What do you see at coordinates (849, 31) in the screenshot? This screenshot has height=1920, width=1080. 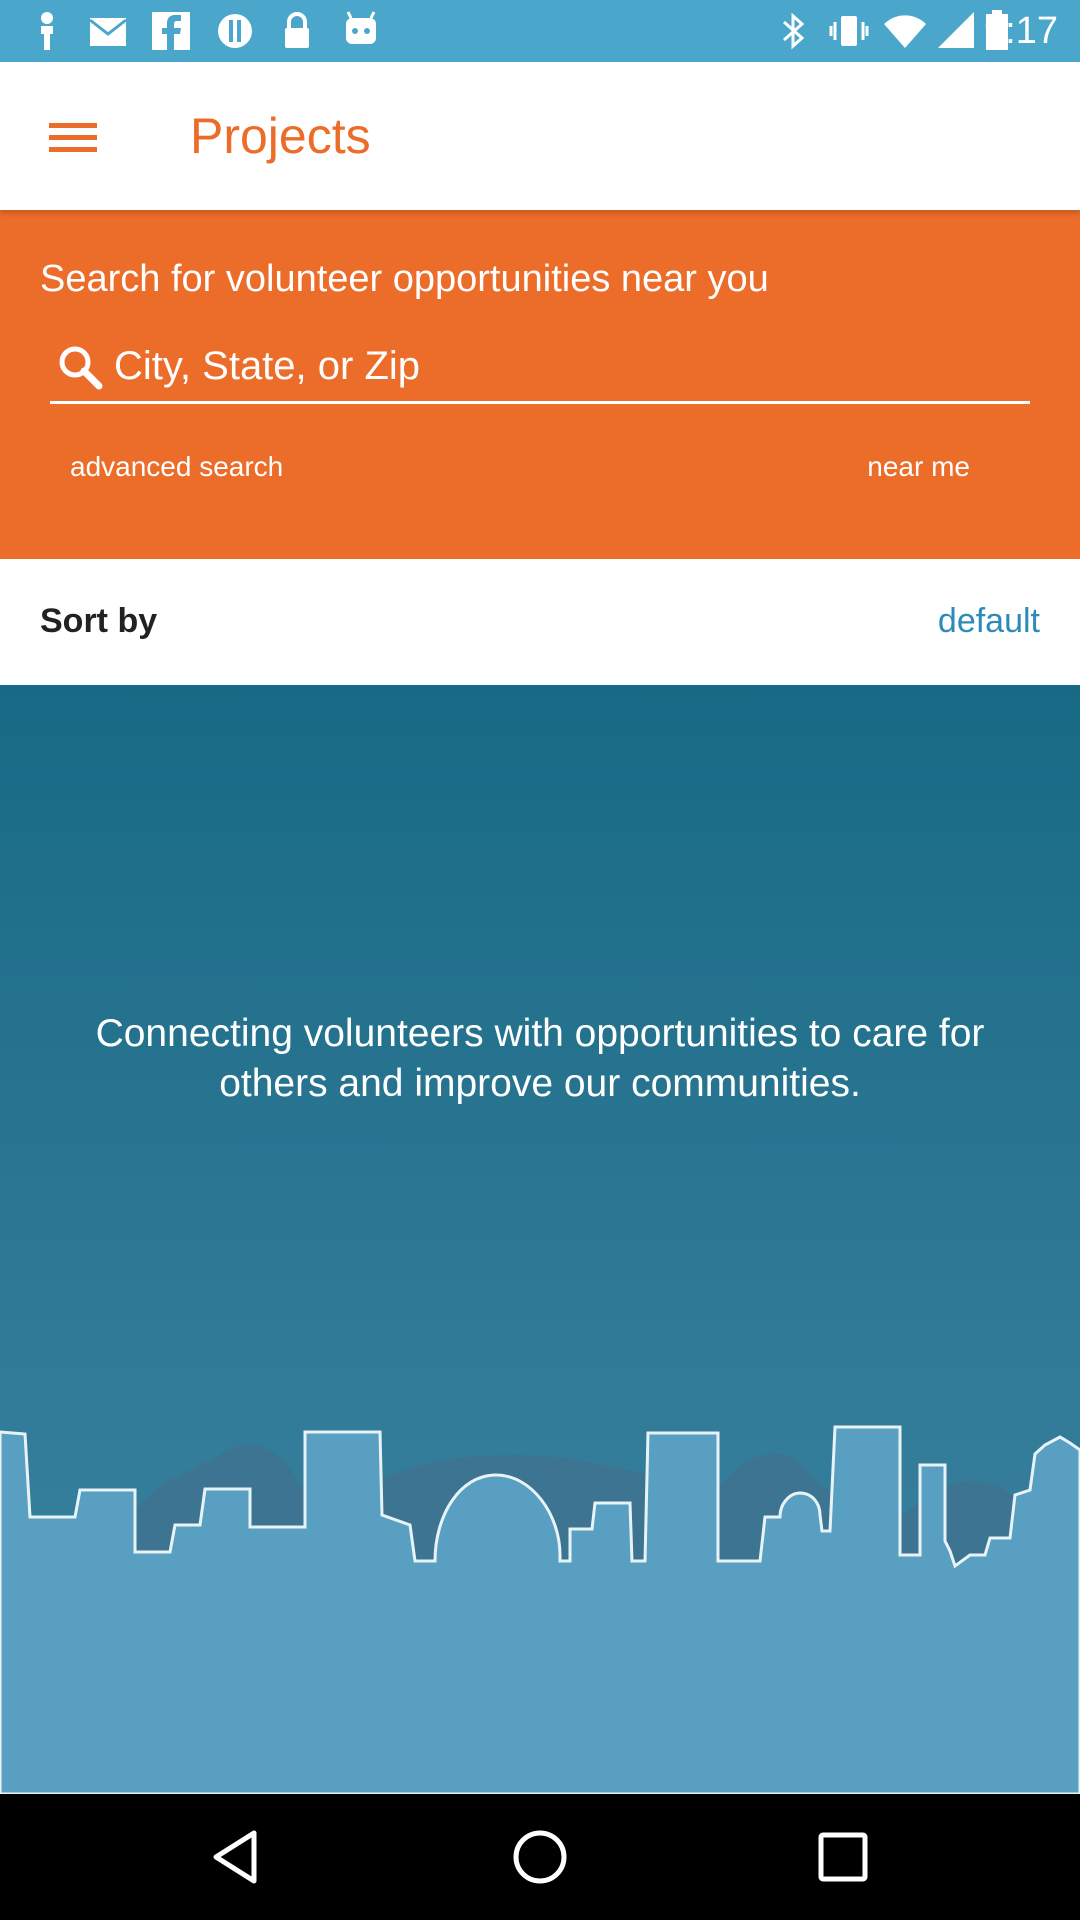 I see `vibrate-icon` at bounding box center [849, 31].